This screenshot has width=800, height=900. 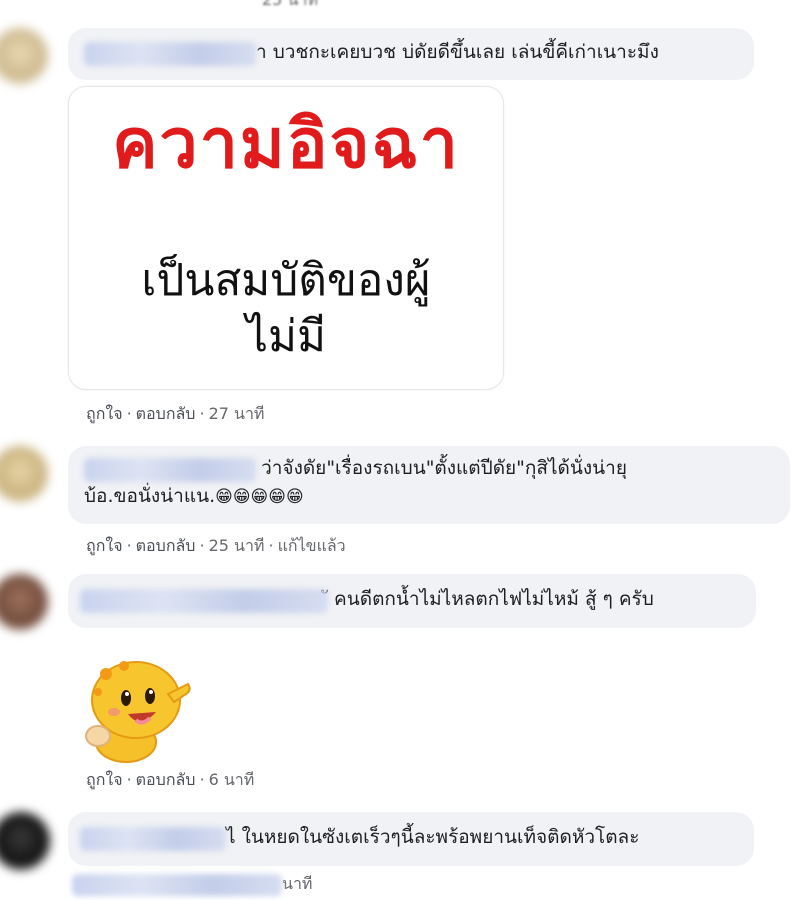 I want to click on timestamp: 25 นาที, so click(x=237, y=545).